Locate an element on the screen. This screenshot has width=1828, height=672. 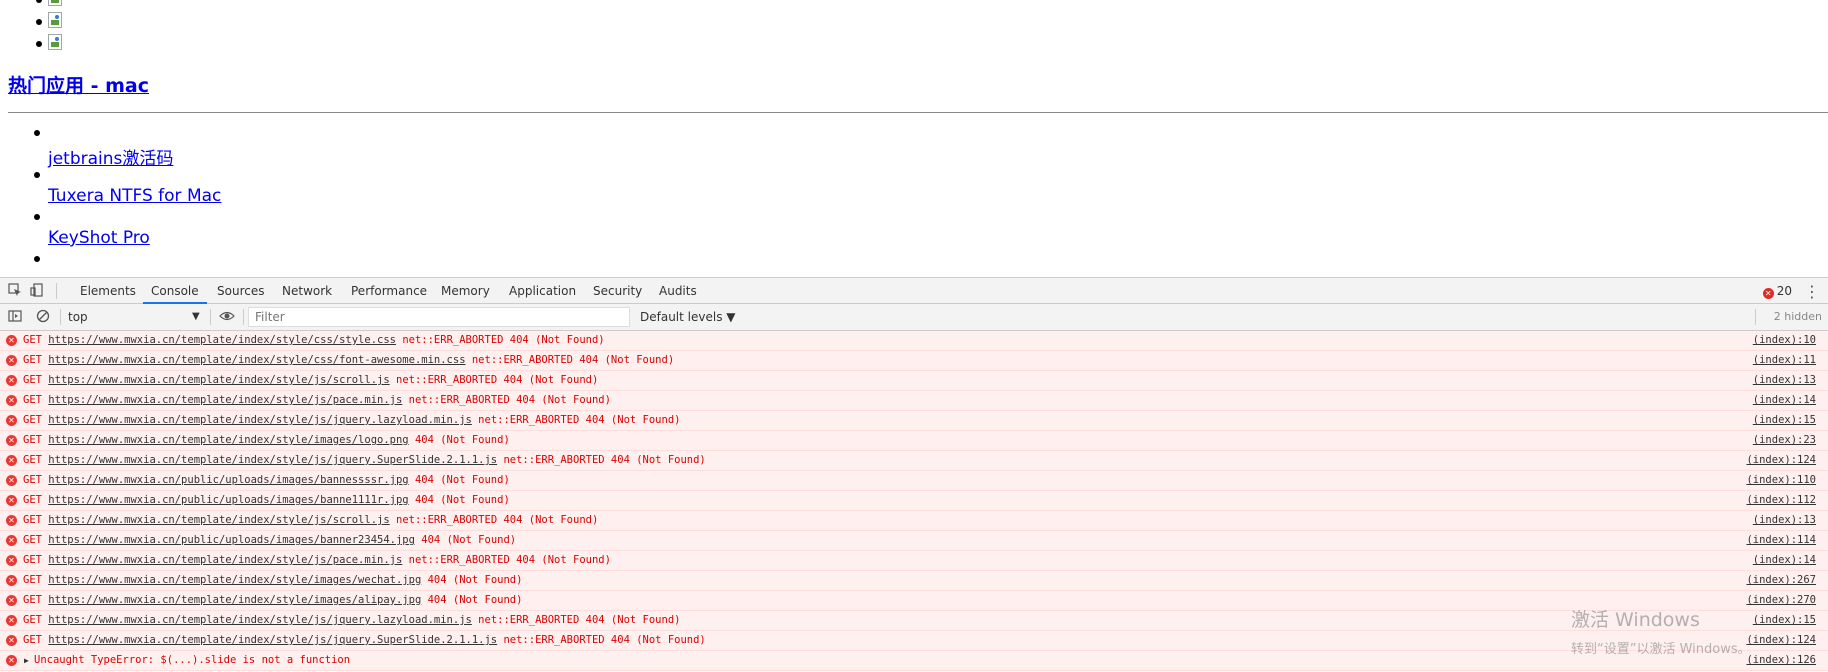
tab-elements: Elements is located at coordinates (108, 291).